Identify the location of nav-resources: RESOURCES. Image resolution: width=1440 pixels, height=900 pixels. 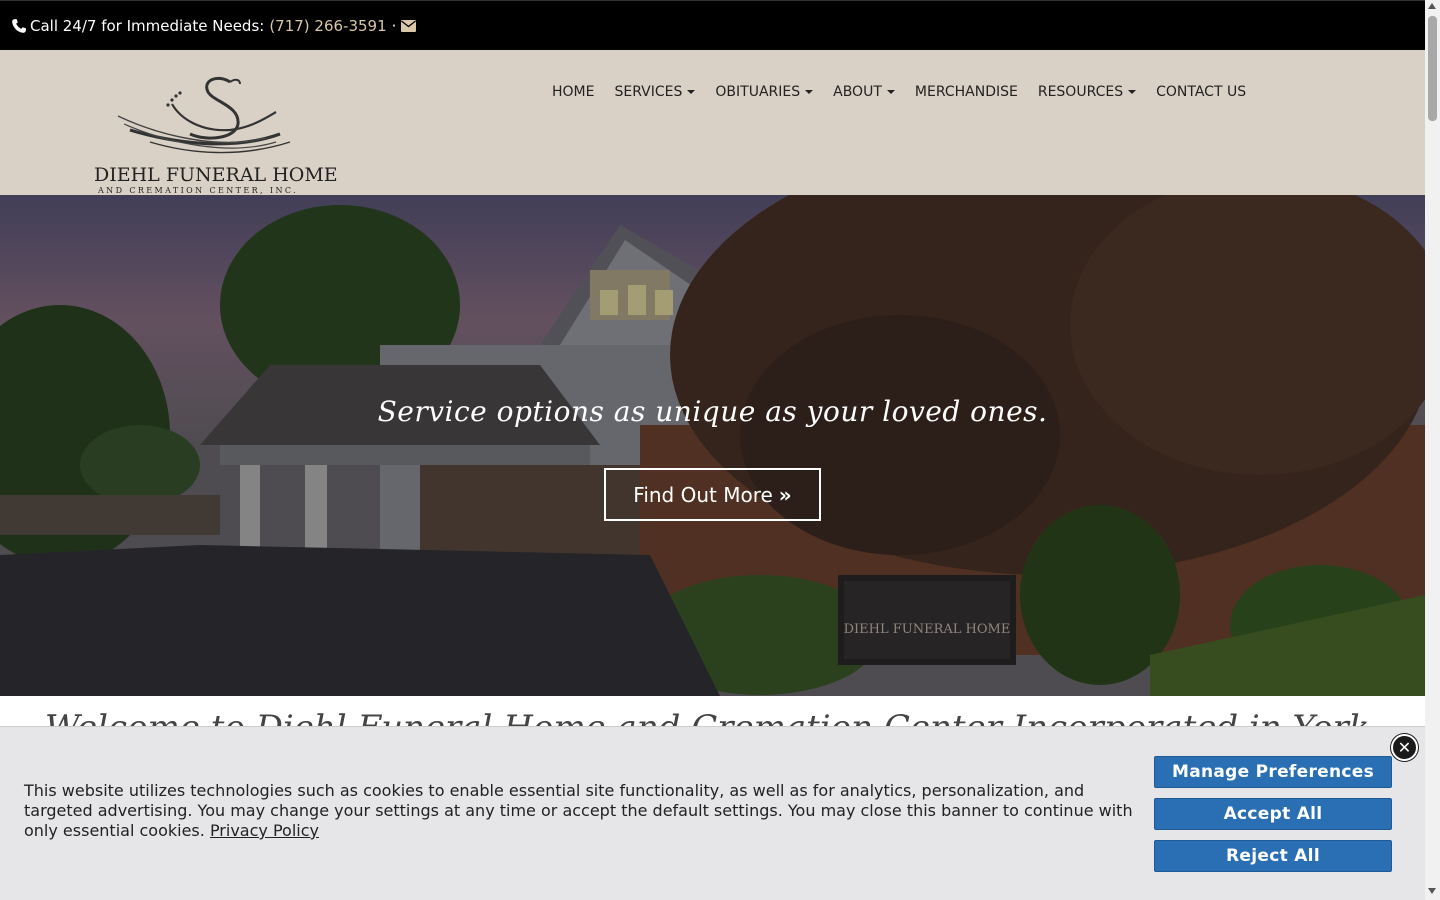
(1087, 92).